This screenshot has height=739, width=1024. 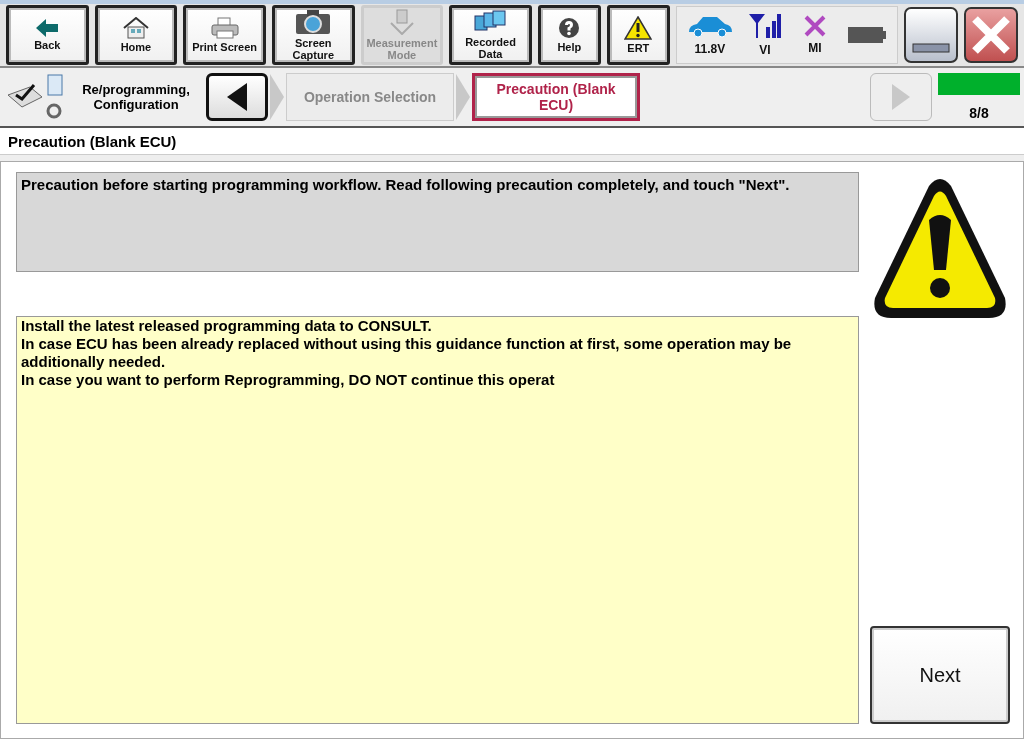 What do you see at coordinates (224, 28) in the screenshot?
I see `printer-icon` at bounding box center [224, 28].